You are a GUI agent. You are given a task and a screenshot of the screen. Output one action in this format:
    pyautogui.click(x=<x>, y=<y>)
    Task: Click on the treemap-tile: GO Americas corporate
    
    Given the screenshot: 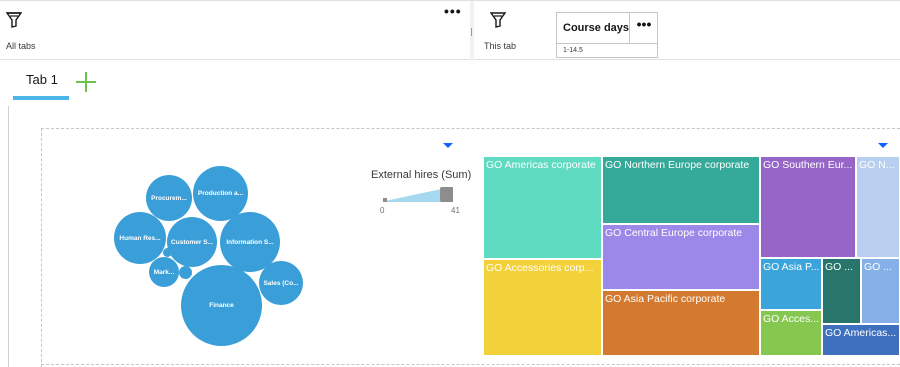 What is the action you would take?
    pyautogui.click(x=542, y=207)
    